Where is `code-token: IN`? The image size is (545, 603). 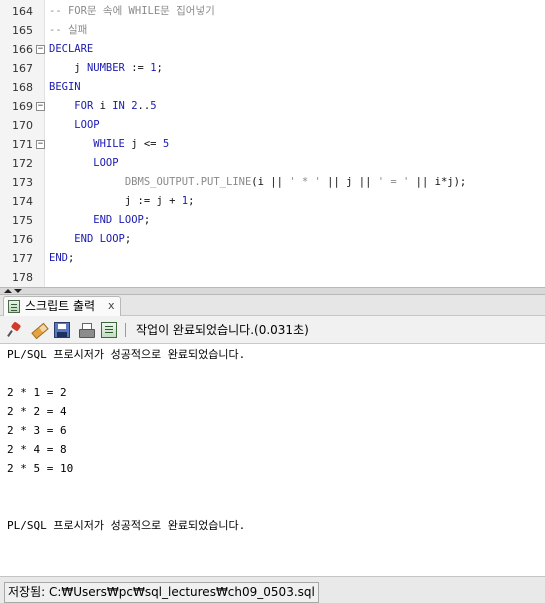
code-token: IN is located at coordinates (118, 106).